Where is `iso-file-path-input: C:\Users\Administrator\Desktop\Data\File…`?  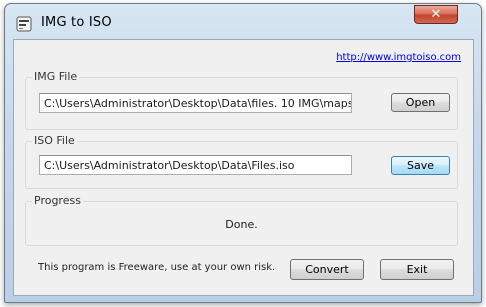
iso-file-path-input: C:\Users\Administrator\Desktop\Data\File… is located at coordinates (195, 165).